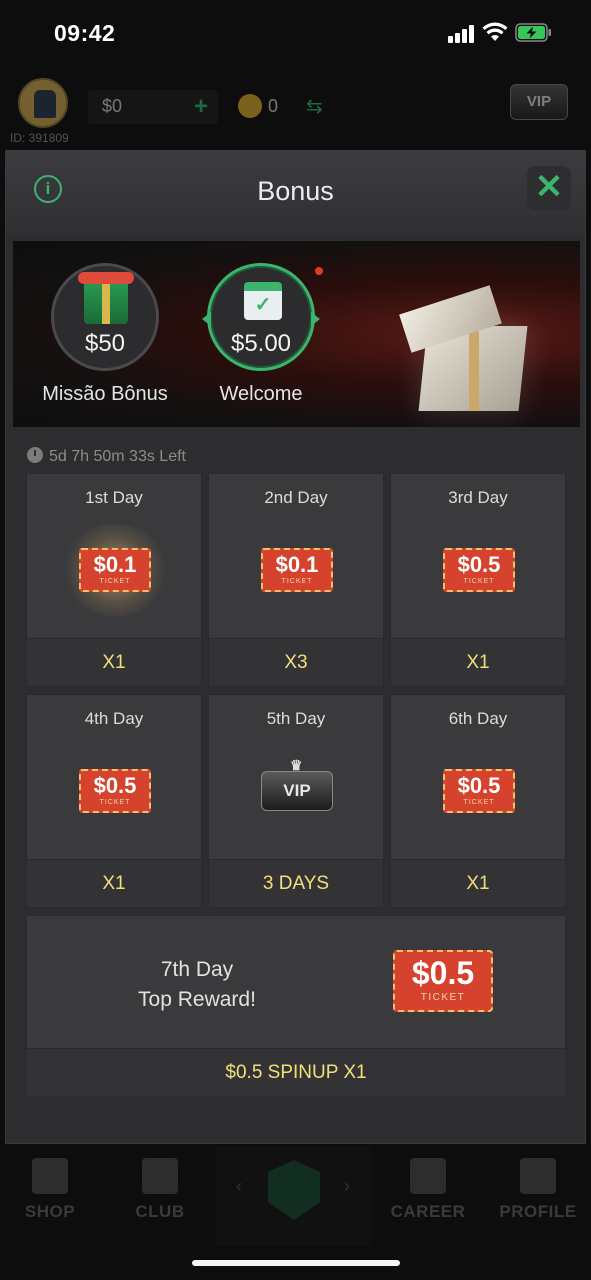 This screenshot has width=591, height=1280. What do you see at coordinates (314, 106) in the screenshot?
I see `exchange-icon: ⇆` at bounding box center [314, 106].